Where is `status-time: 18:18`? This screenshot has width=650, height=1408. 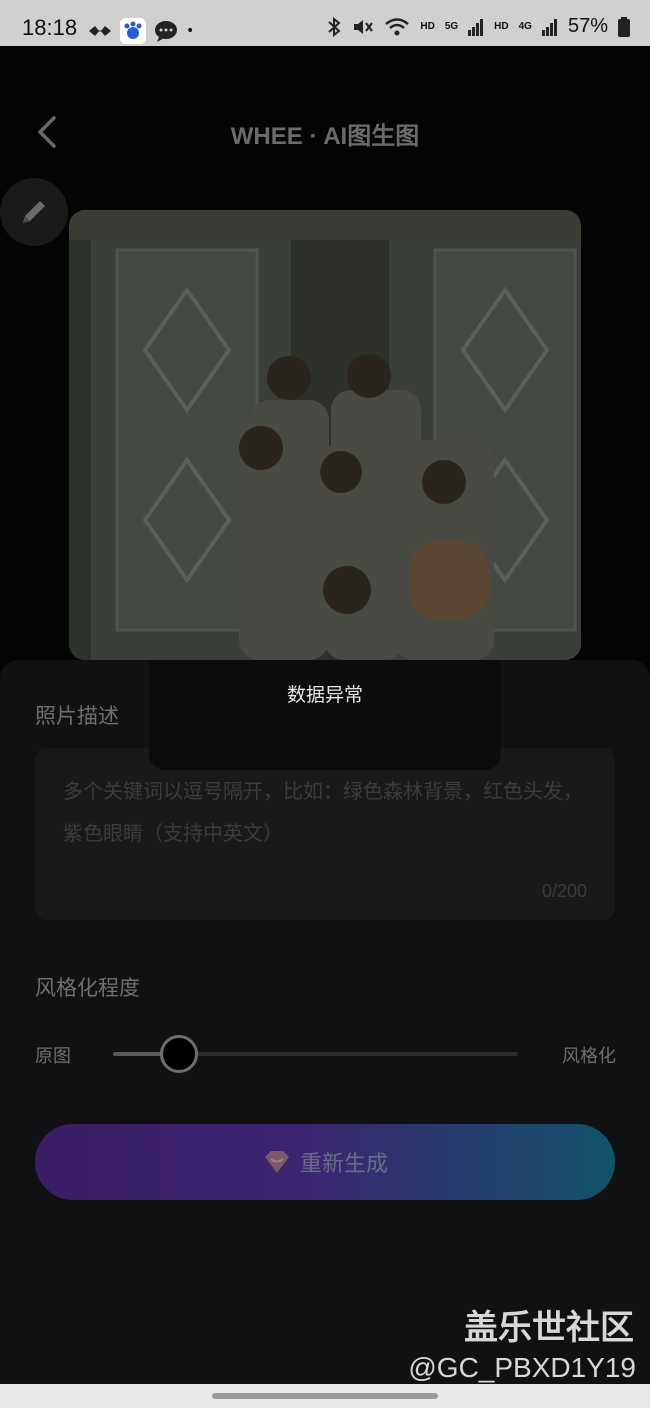
status-time: 18:18 is located at coordinates (50, 27).